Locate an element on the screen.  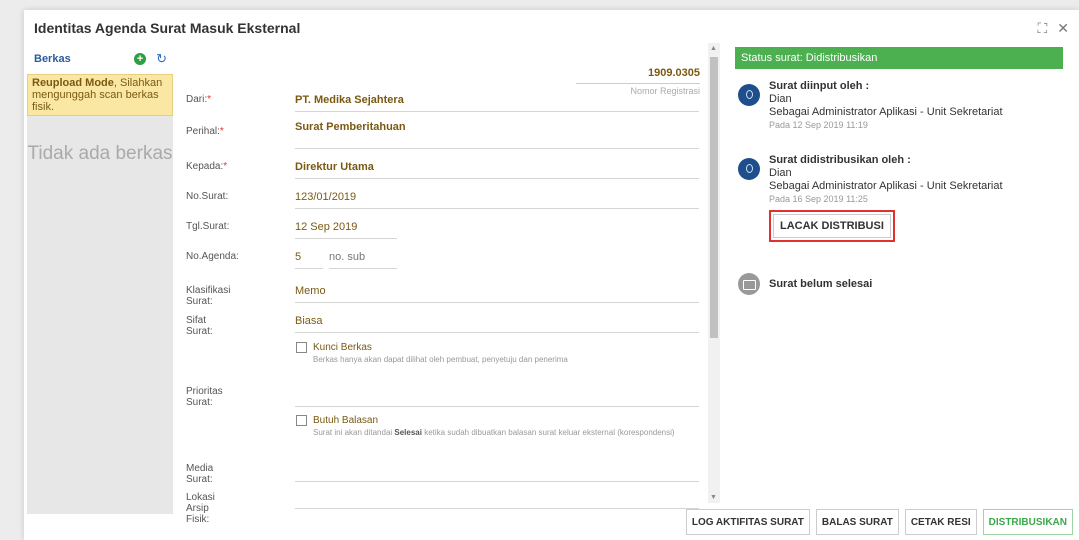
no-file-placeholder: Tidak ada berkas is located at coordinates (100, 315).